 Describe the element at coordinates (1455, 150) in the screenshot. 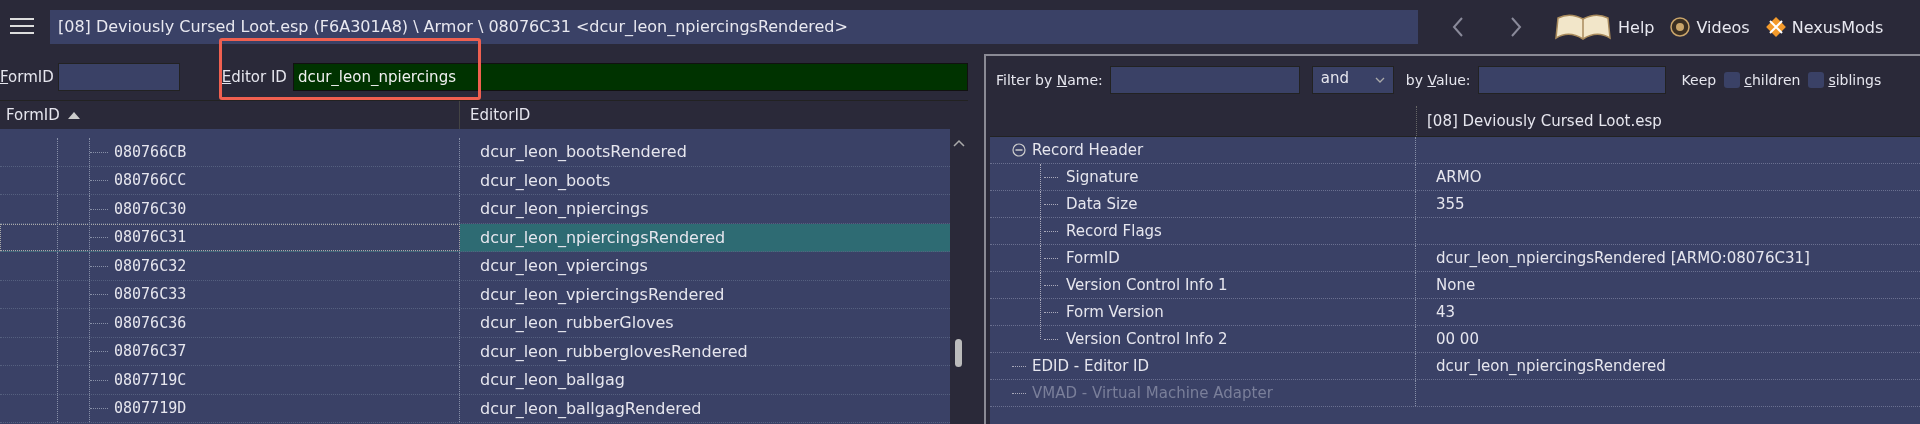

I see `tree-row: Record Header` at that location.